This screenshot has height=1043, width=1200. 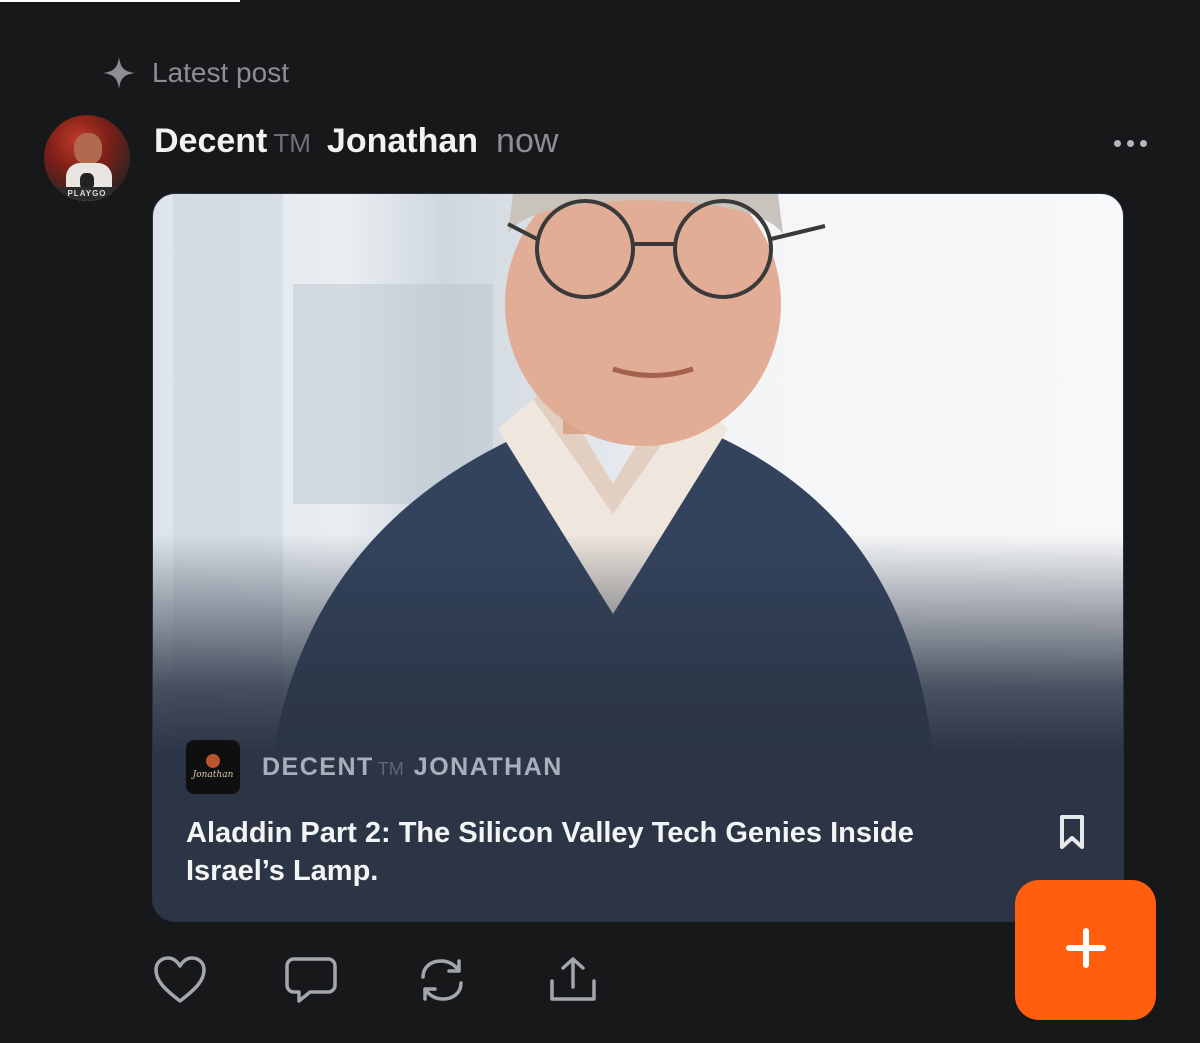 I want to click on sparkle-icon, so click(x=119, y=73).